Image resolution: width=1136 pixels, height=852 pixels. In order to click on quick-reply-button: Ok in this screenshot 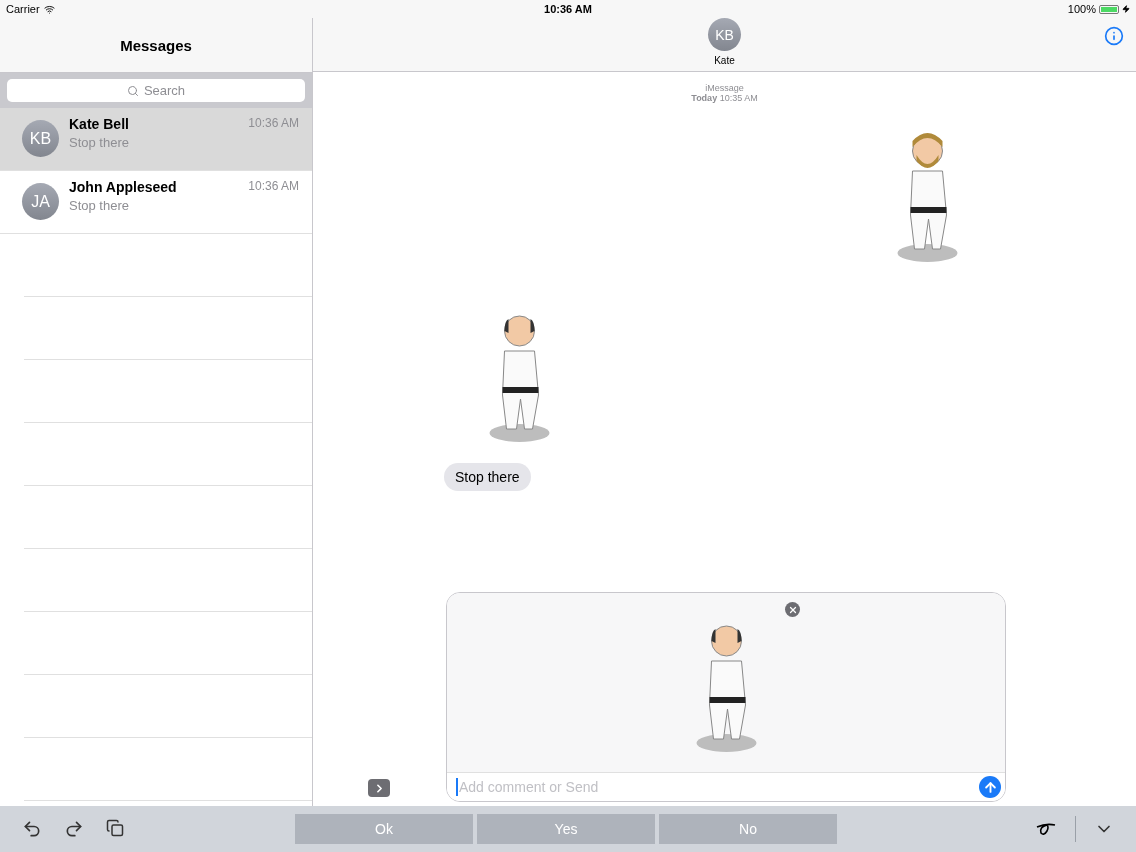, I will do `click(384, 829)`.